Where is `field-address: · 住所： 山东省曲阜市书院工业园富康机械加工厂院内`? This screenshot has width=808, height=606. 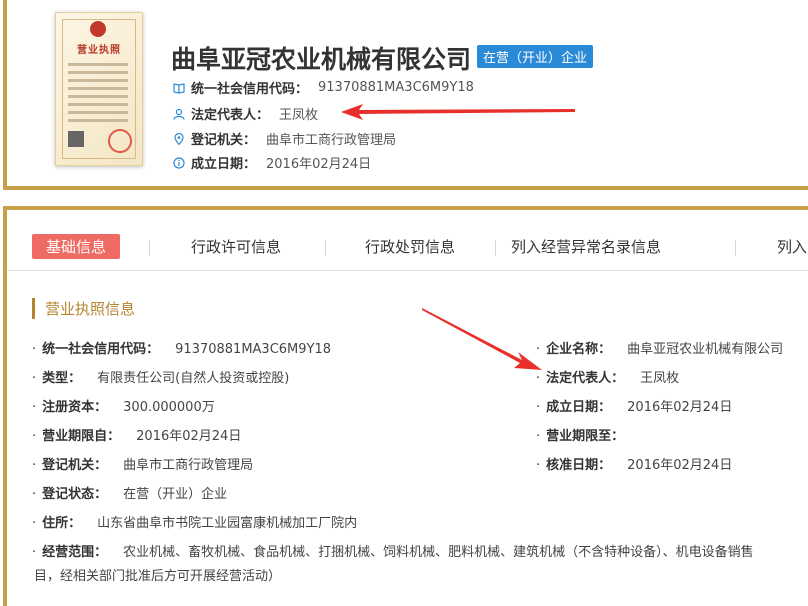 field-address: · 住所： 山东省曲阜市书院工业园富康机械加工厂院内 is located at coordinates (195, 523).